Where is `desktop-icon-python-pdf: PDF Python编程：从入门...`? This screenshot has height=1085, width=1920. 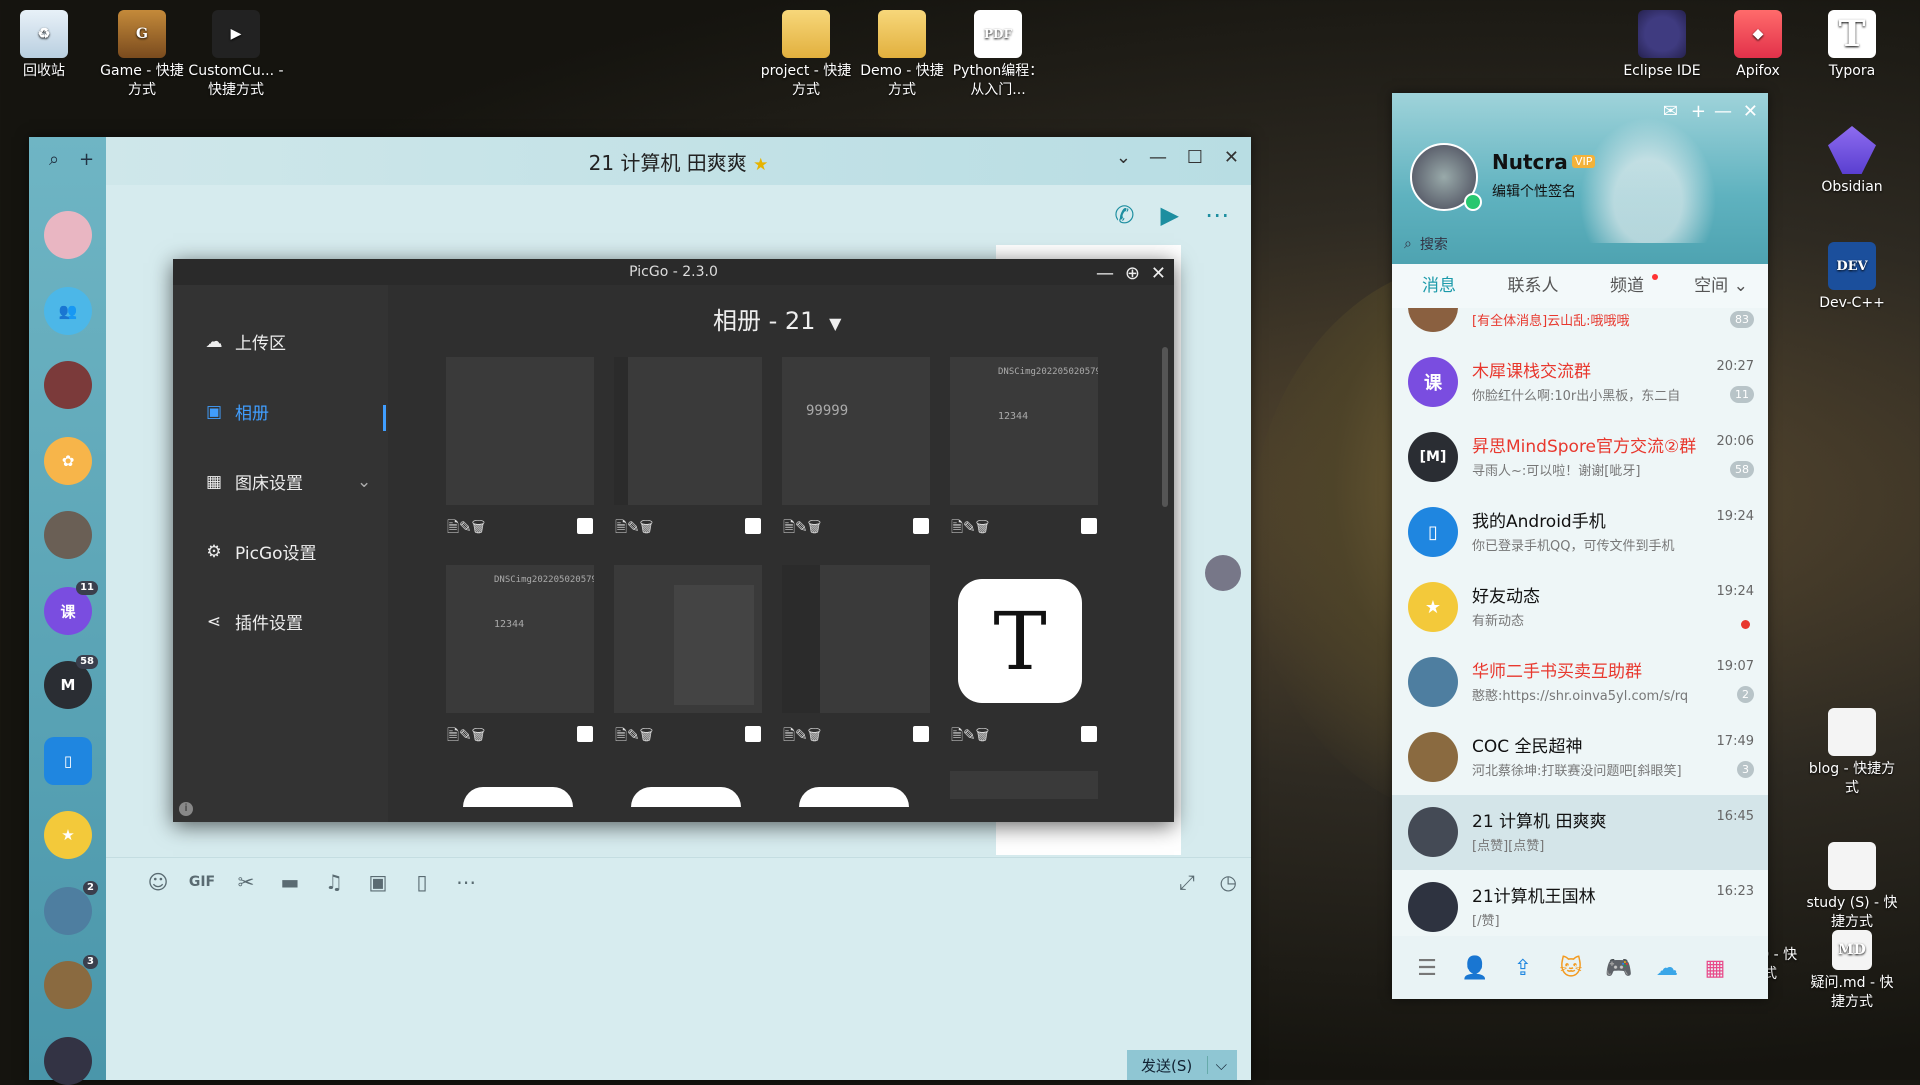 desktop-icon-python-pdf: PDF Python编程：从入门... is located at coordinates (998, 52).